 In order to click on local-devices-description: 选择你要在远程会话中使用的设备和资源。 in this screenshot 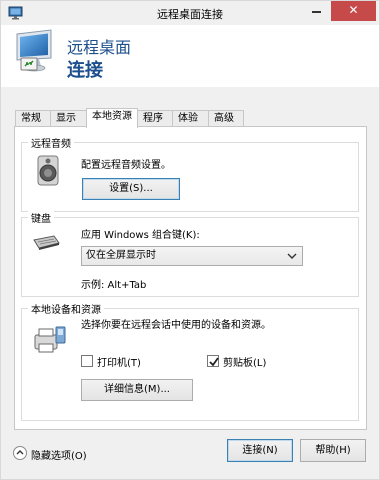, I will do `click(176, 325)`.